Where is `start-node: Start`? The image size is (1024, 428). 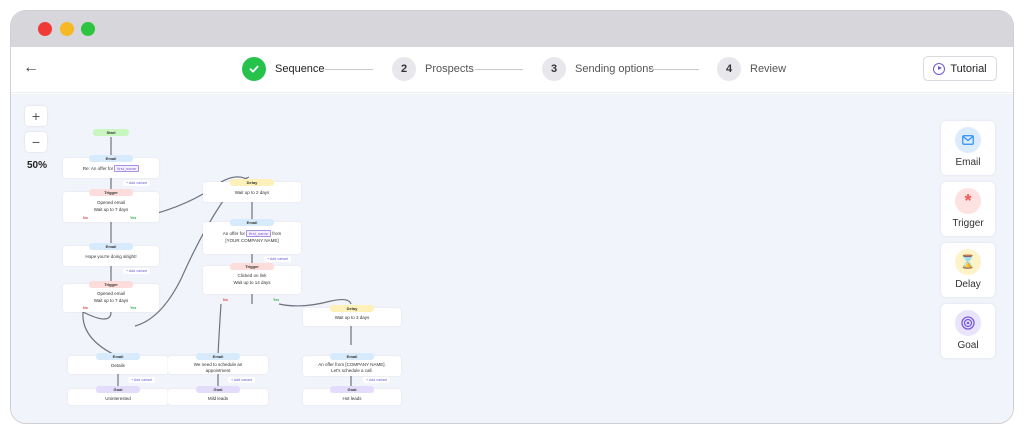 start-node: Start is located at coordinates (111, 132).